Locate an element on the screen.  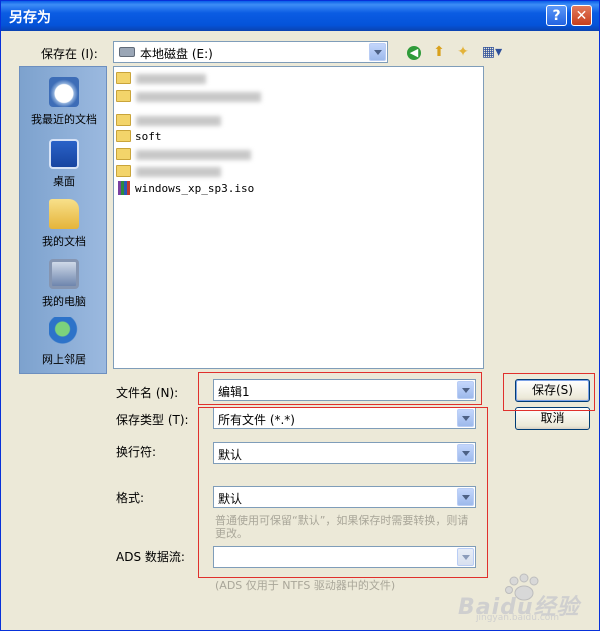
place-my-documents: 我的文档 is located at coordinates (64, 224).